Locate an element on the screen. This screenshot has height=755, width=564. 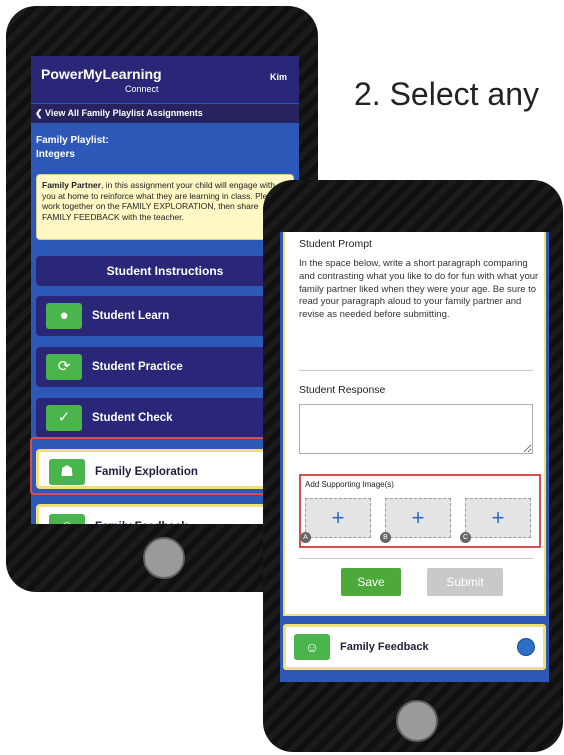
activity-student-check: ✓ Student Check is located at coordinates (165, 418).